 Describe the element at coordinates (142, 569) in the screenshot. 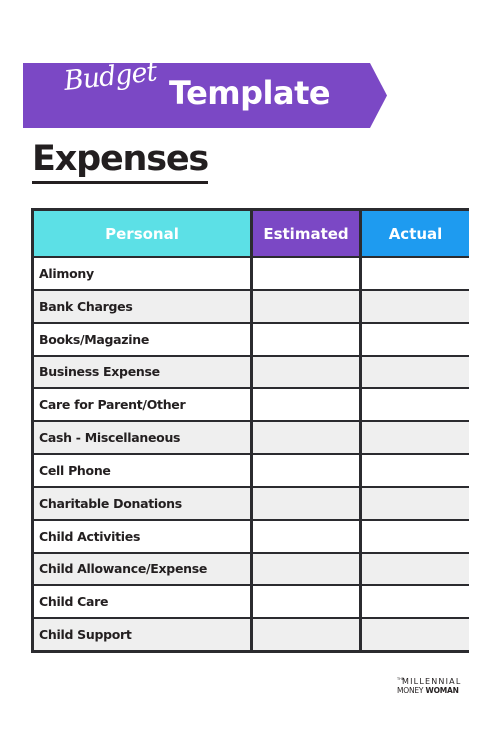

I see `row-category-label: Child Allowance/Expense` at that location.